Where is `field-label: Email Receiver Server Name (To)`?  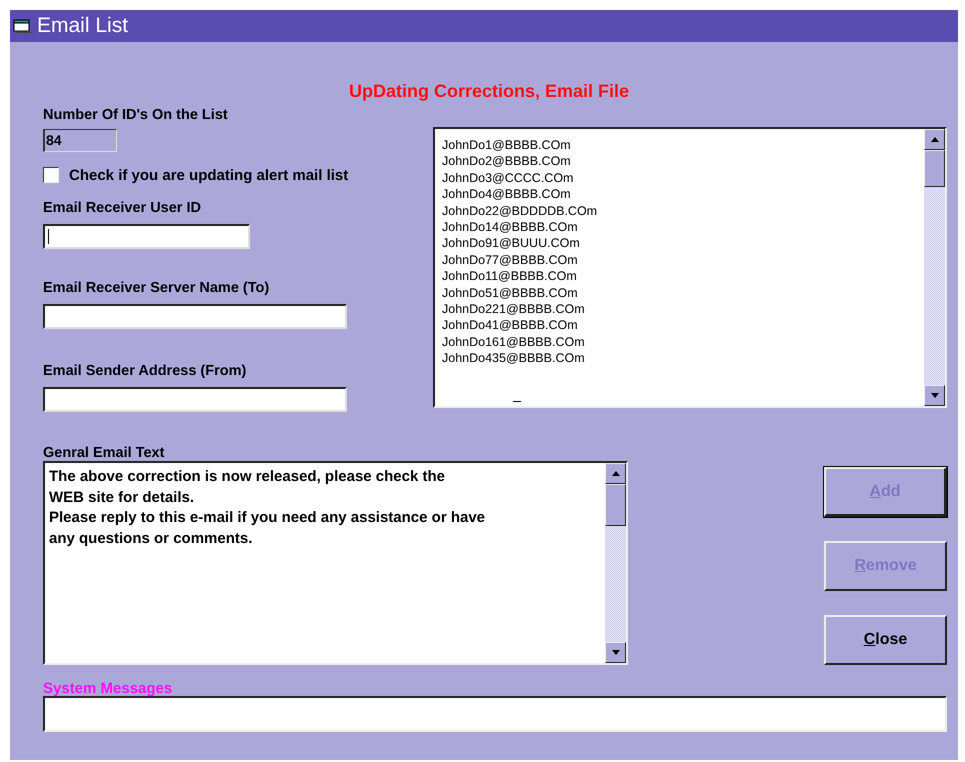
field-label: Email Receiver Server Name (To) is located at coordinates (156, 289).